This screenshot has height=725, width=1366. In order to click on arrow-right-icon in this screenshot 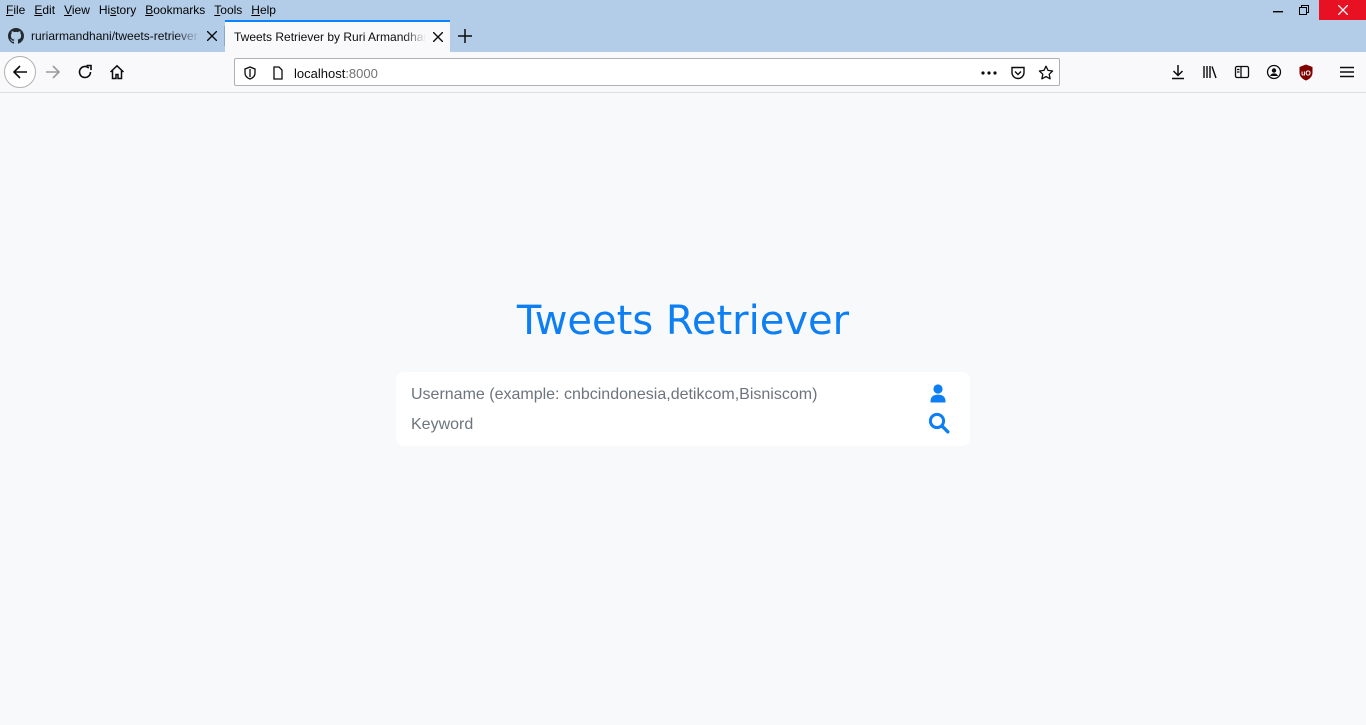, I will do `click(53, 72)`.